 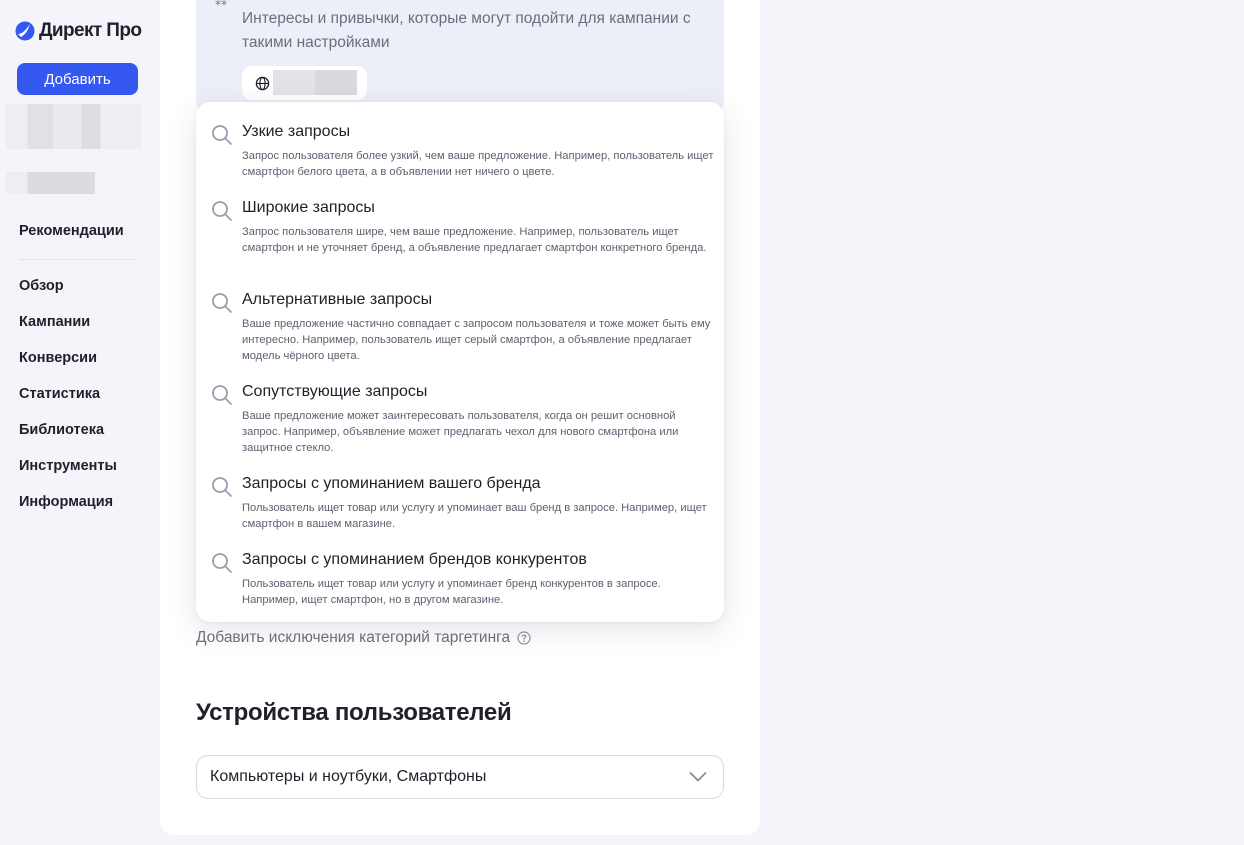 I want to click on interest-chip, so click(x=304, y=83).